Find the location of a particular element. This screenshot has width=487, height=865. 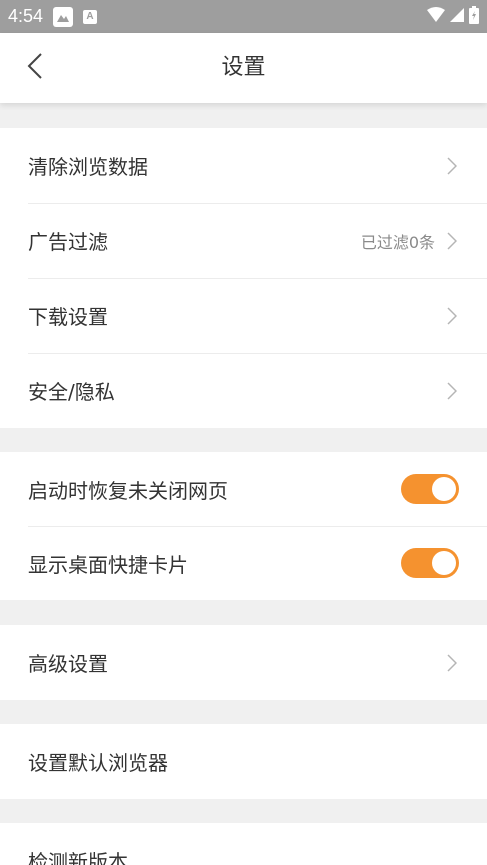

ad-filter-count: 已过滤0条 is located at coordinates (397, 242).